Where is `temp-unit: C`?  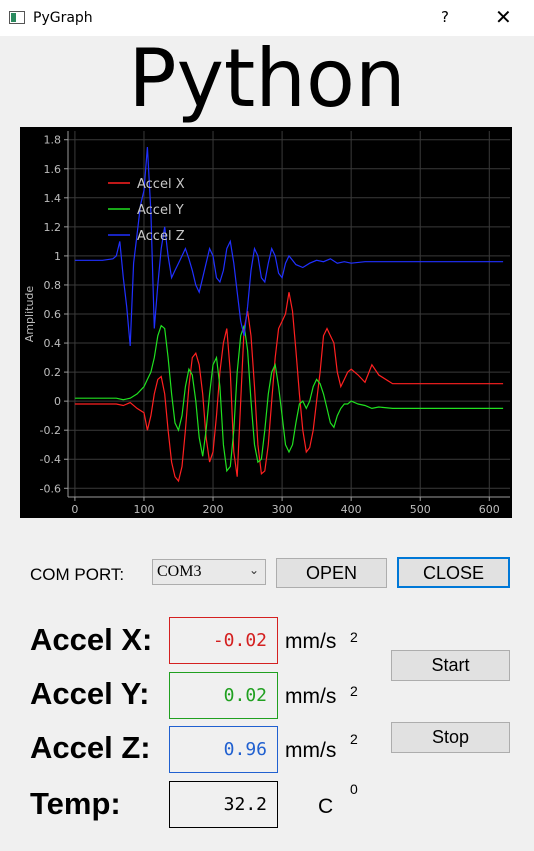
temp-unit: C is located at coordinates (326, 806).